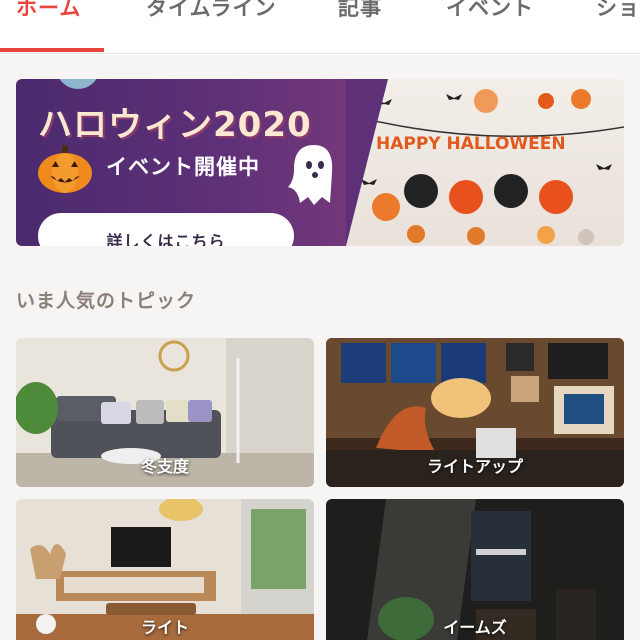 The height and width of the screenshot is (640, 640). I want to click on halloween-decor-photo: HAPPY HALLOWEEN, so click(492, 167).